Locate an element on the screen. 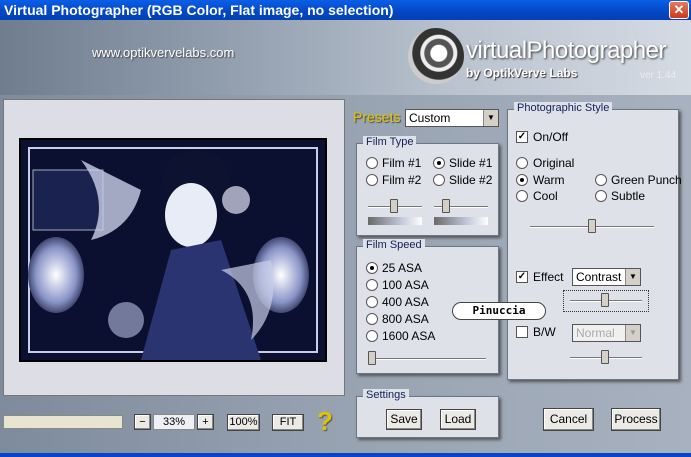 Image resolution: width=691 pixels, height=457 pixels. asa-400-label: 400 ASA is located at coordinates (405, 302).